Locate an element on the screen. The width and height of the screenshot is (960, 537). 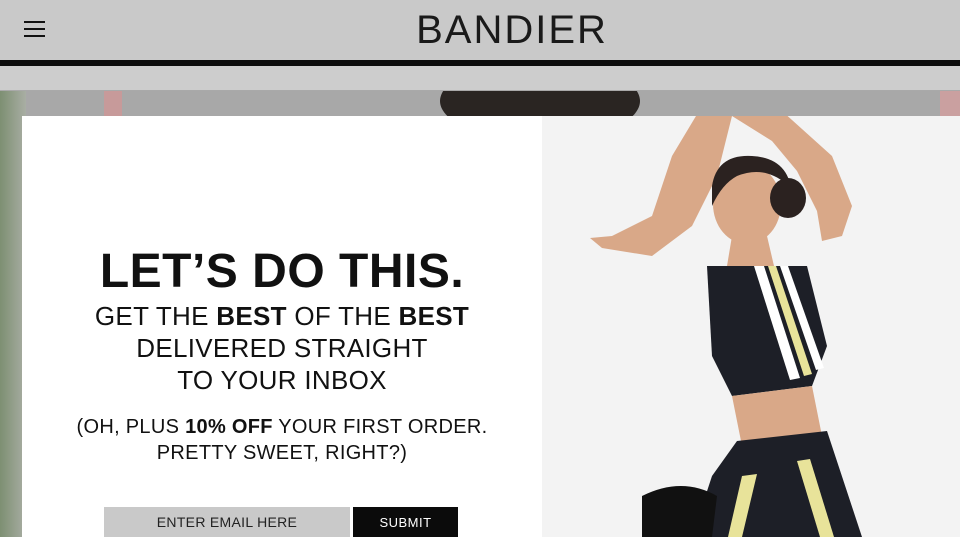
brand-logo: BANDIER is located at coordinates (512, 30).